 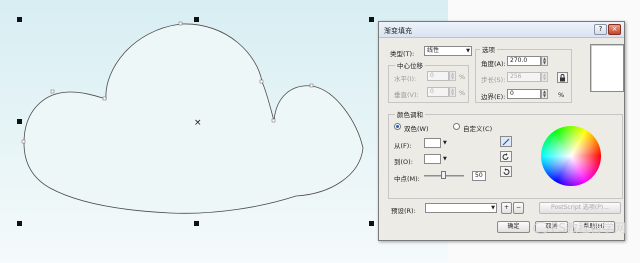 What do you see at coordinates (513, 227) in the screenshot?
I see `ok-button: 确定` at bounding box center [513, 227].